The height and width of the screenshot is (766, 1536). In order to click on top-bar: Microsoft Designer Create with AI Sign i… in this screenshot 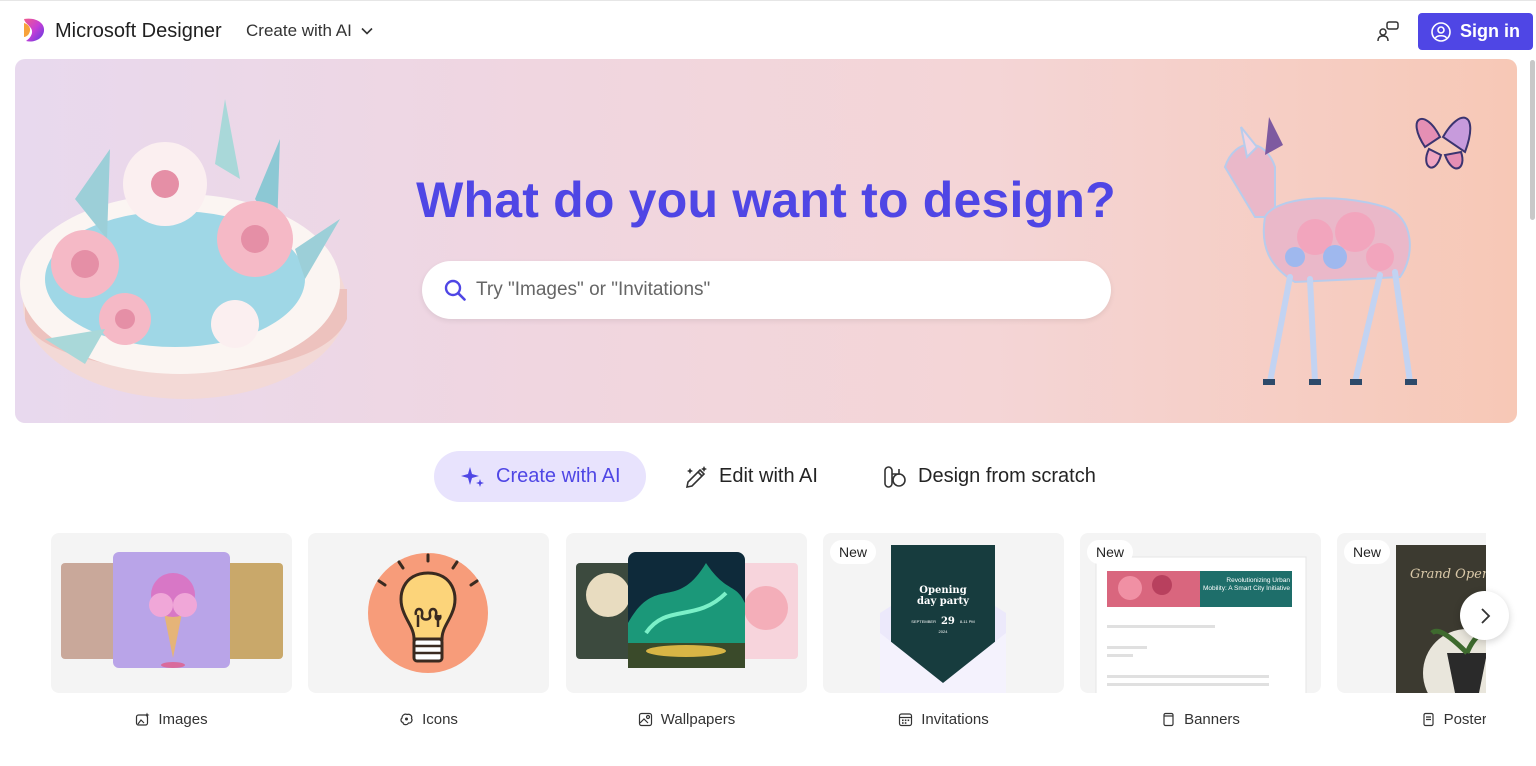, I will do `click(768, 29)`.